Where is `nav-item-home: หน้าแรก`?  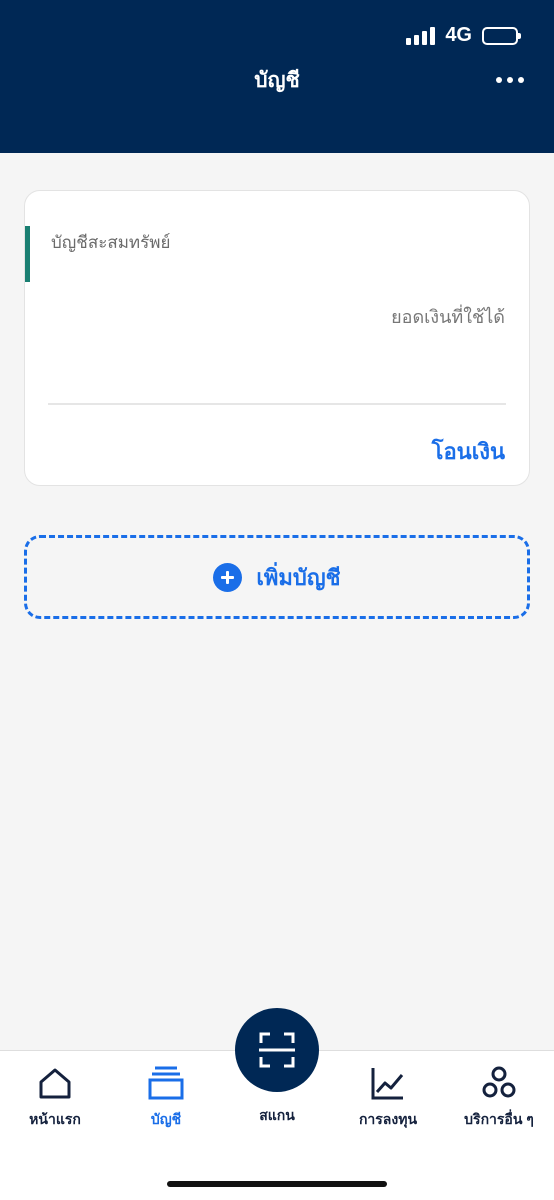 nav-item-home: หน้าแรก is located at coordinates (55, 1097).